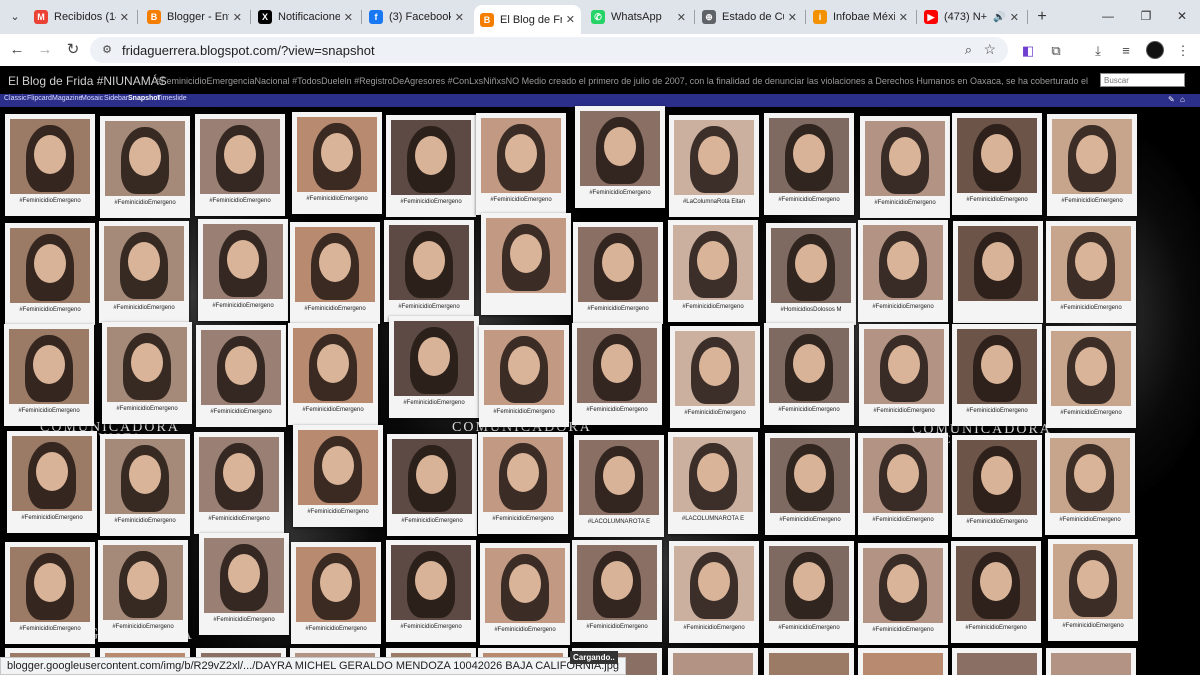 Image resolution: width=1200 pixels, height=675 pixels. I want to click on view-link-flipcard: Flipcard, so click(39, 98).